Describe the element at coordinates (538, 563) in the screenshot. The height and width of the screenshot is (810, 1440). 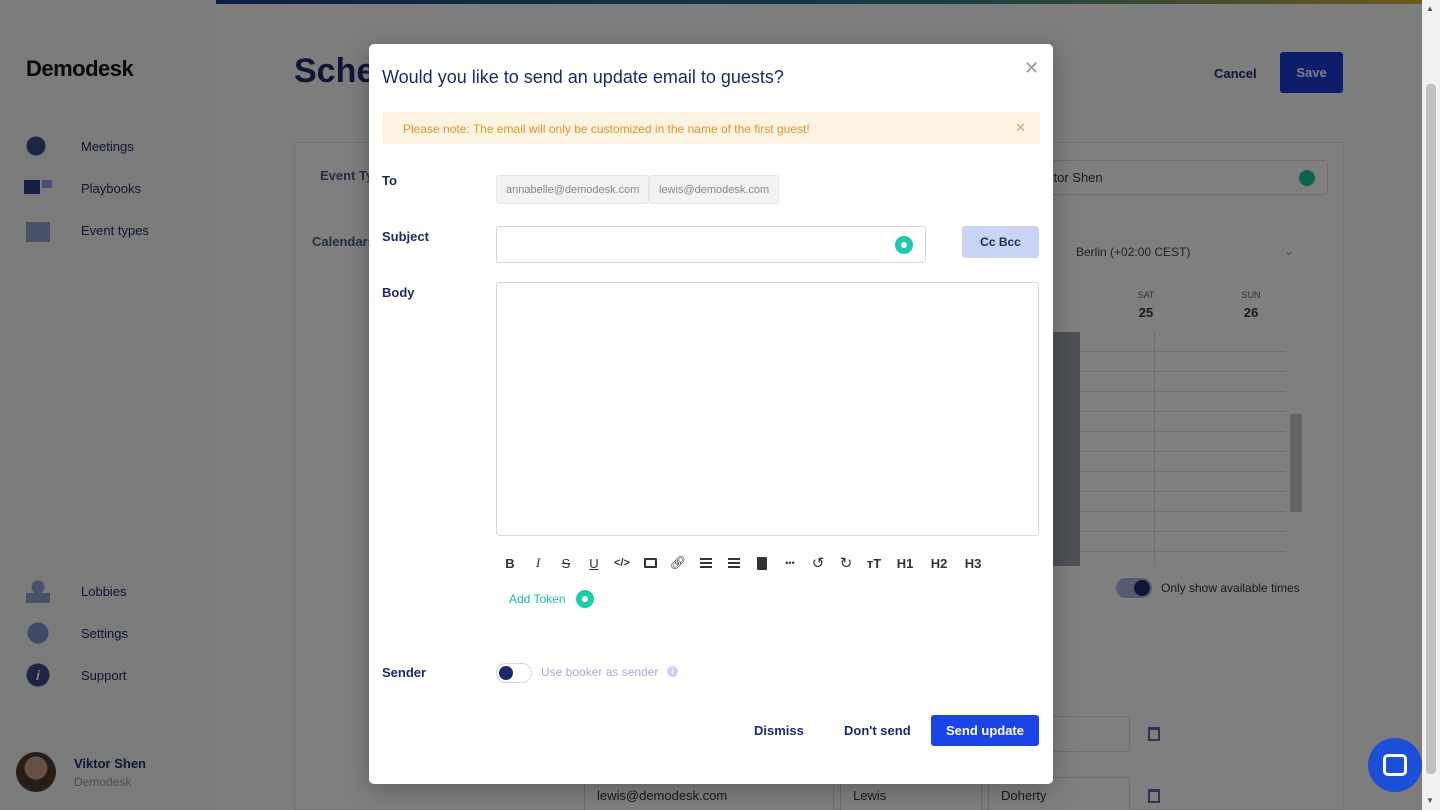
I see `italic-button: I` at that location.